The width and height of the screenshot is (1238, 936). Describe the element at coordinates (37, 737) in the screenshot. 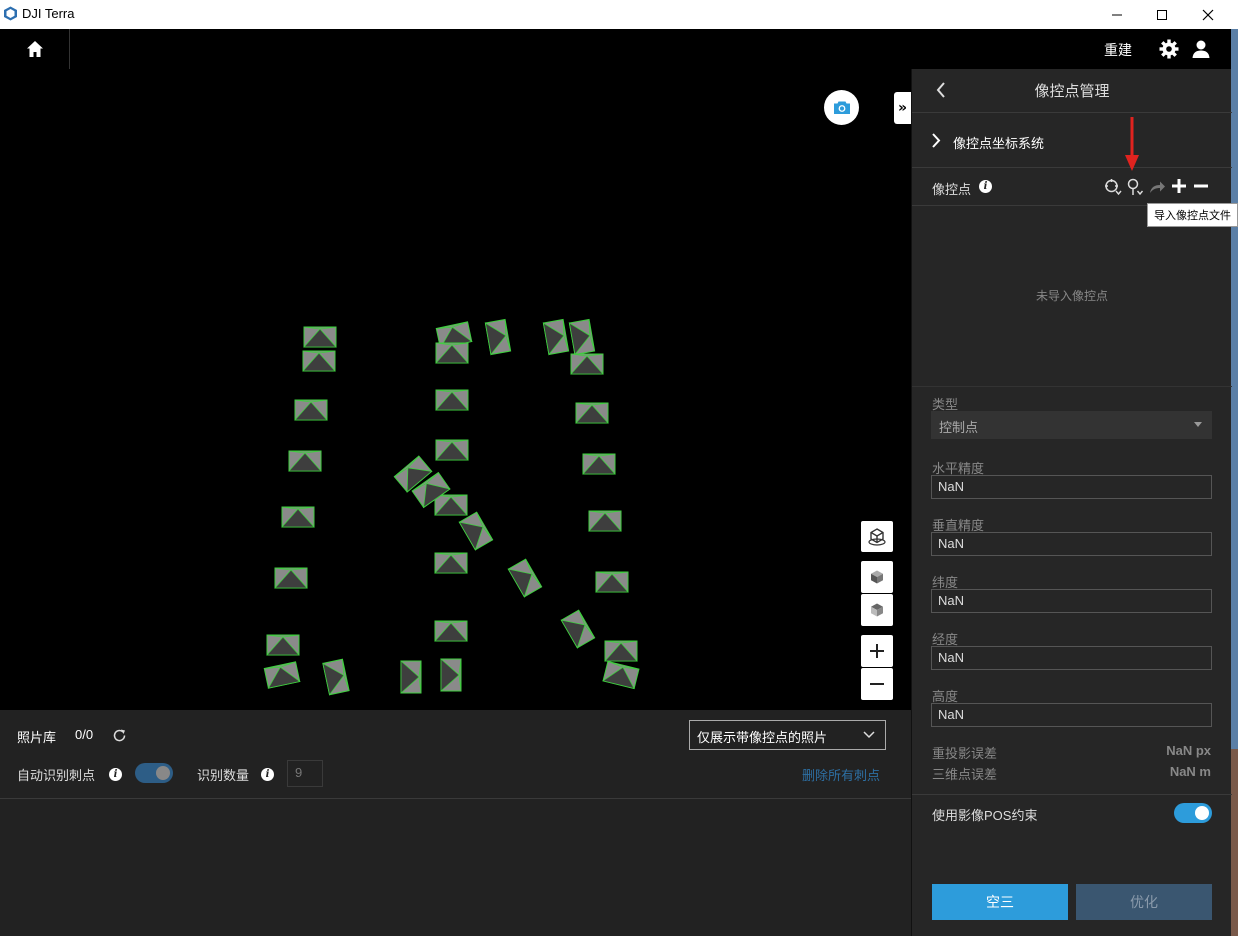

I see `gallery-label: 照片库` at that location.